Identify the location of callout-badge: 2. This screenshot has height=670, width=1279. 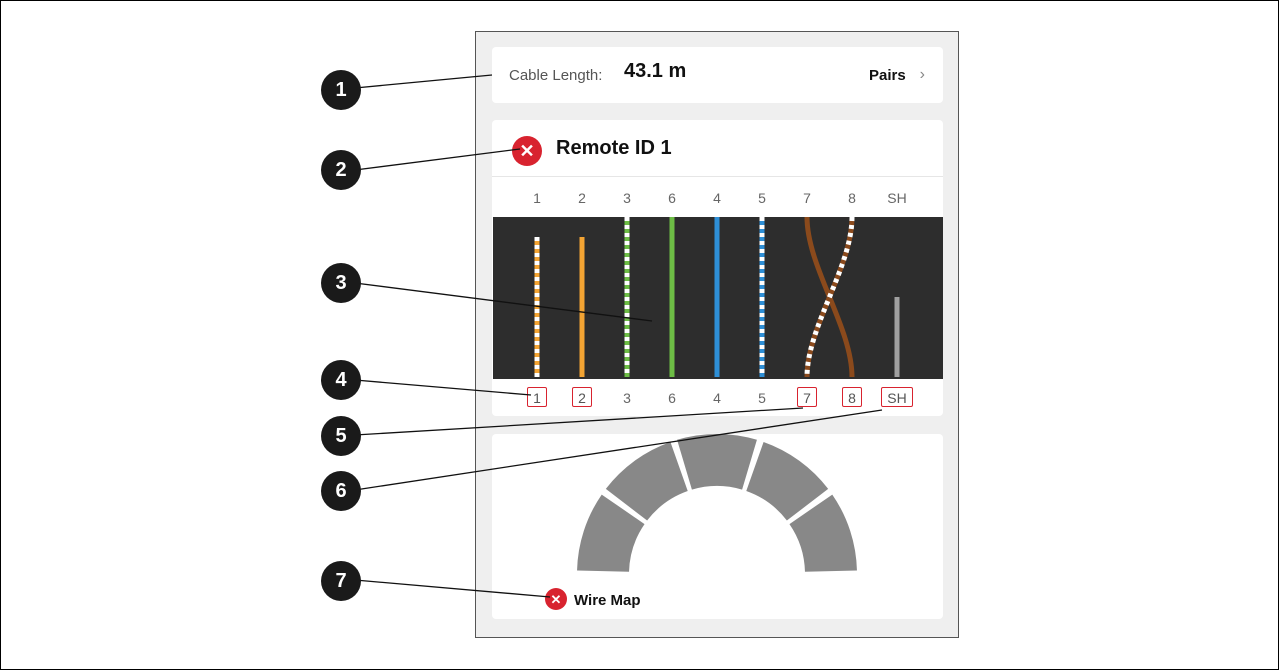
(341, 170).